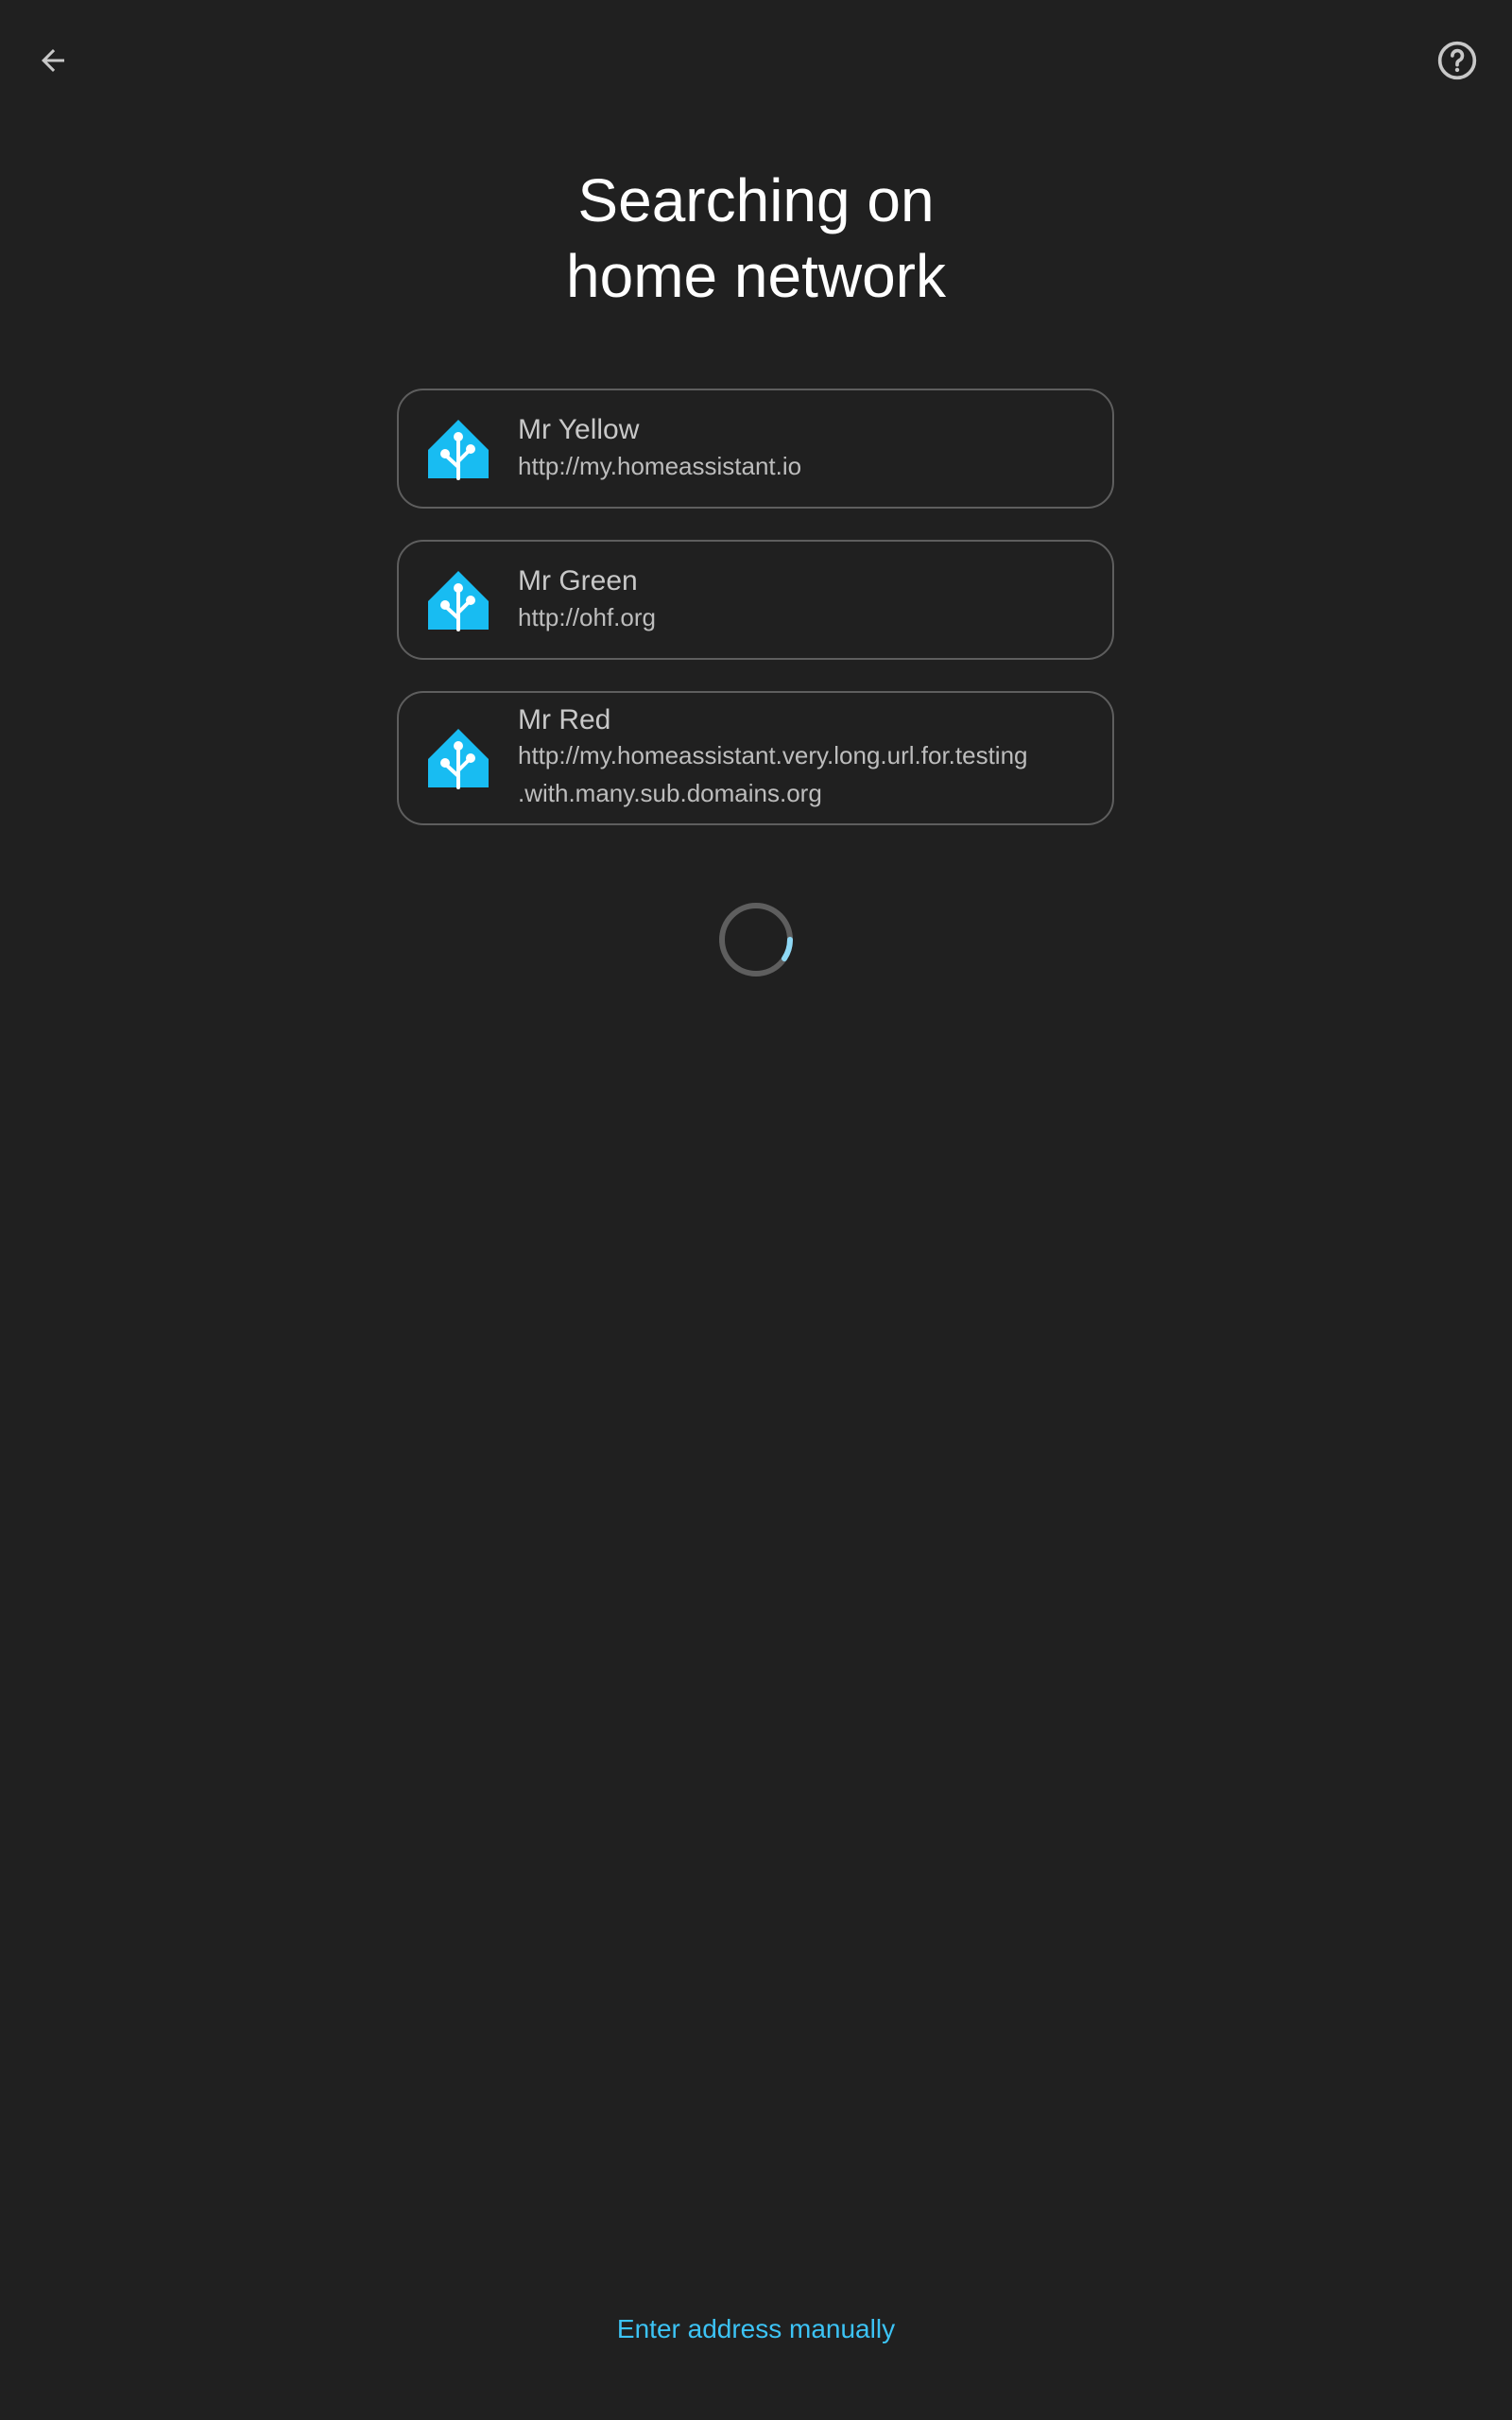 Image resolution: width=1512 pixels, height=2420 pixels. What do you see at coordinates (756, 238) in the screenshot?
I see `page-title: Searching on home network` at bounding box center [756, 238].